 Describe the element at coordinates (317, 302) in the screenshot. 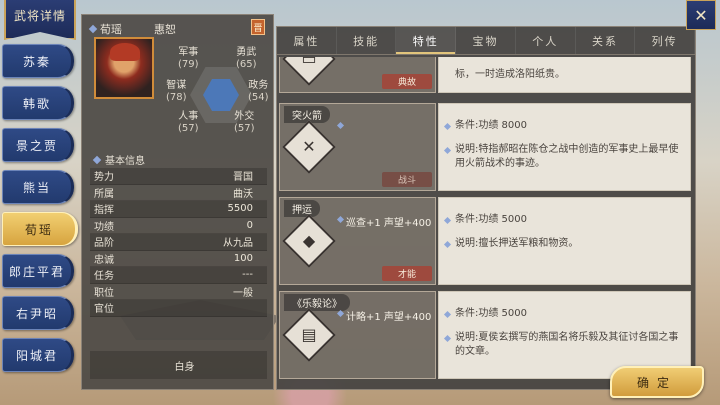

I see `trait-name: 《乐毅论》` at that location.